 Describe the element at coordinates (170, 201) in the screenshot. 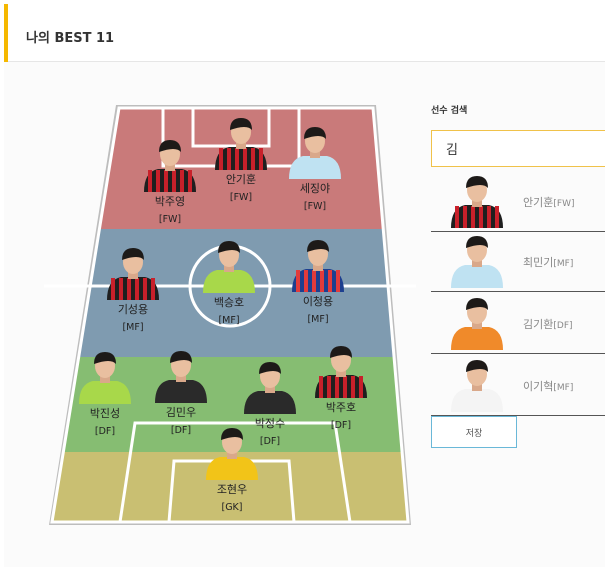

I see `player-name: 박주영` at that location.